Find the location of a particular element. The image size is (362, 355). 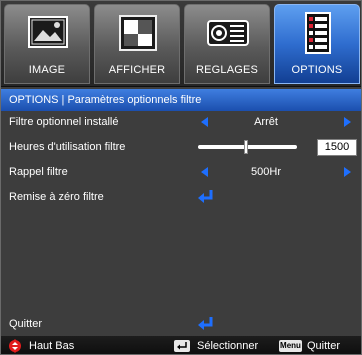

enter-key-icon is located at coordinates (182, 346).